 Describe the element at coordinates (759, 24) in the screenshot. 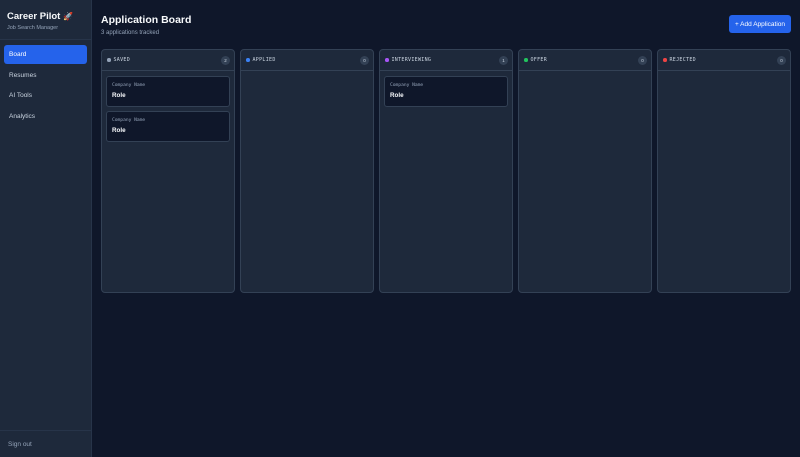

I see `add-application-button: + Add Application` at that location.